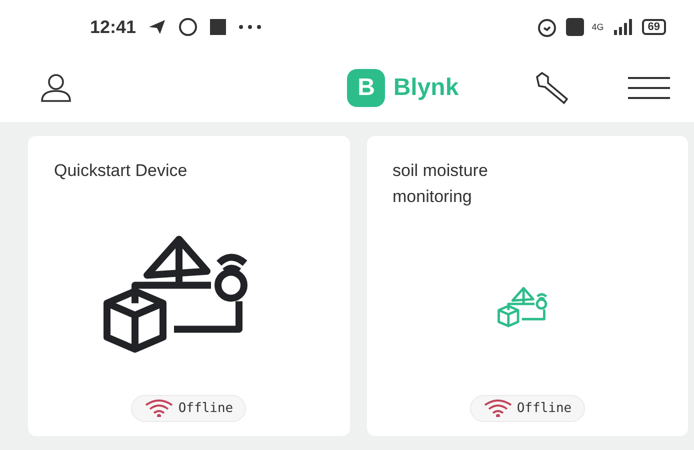 This screenshot has height=450, width=694. What do you see at coordinates (426, 88) in the screenshot?
I see `logo-name: Blynk` at bounding box center [426, 88].